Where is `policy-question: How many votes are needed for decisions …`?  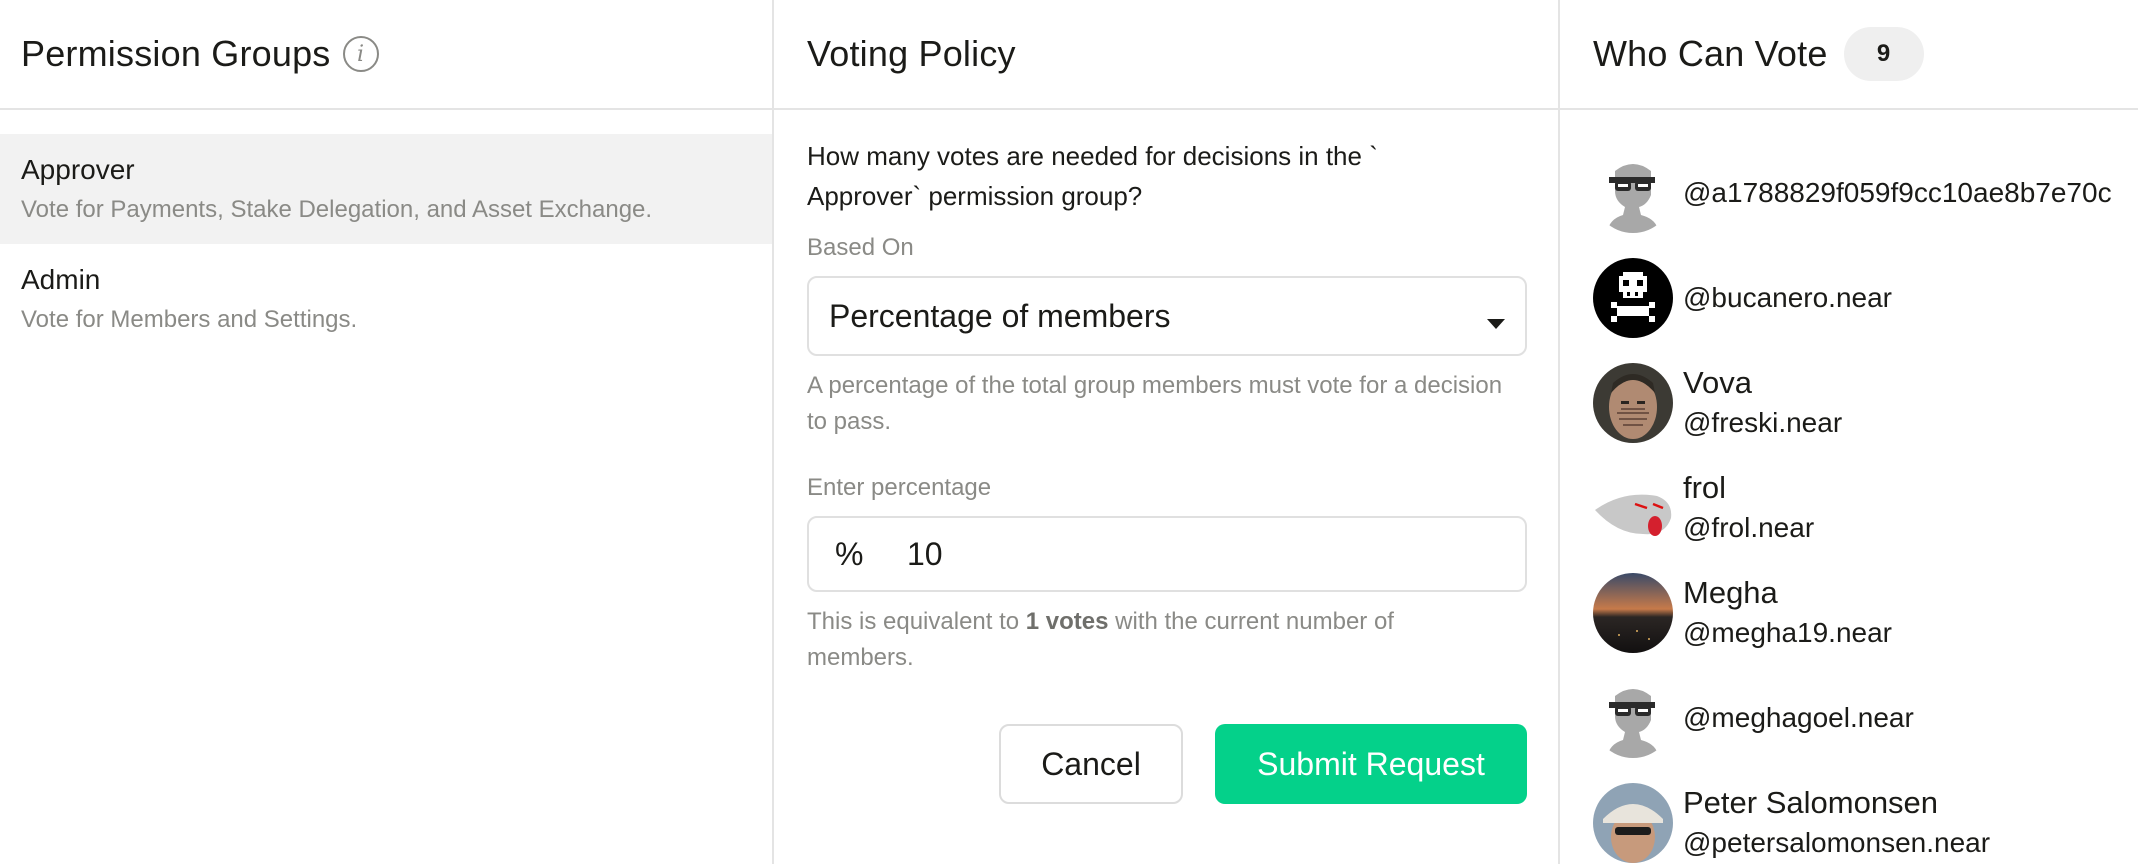
policy-question: How many votes are needed for decisions … is located at coordinates (1092, 176).